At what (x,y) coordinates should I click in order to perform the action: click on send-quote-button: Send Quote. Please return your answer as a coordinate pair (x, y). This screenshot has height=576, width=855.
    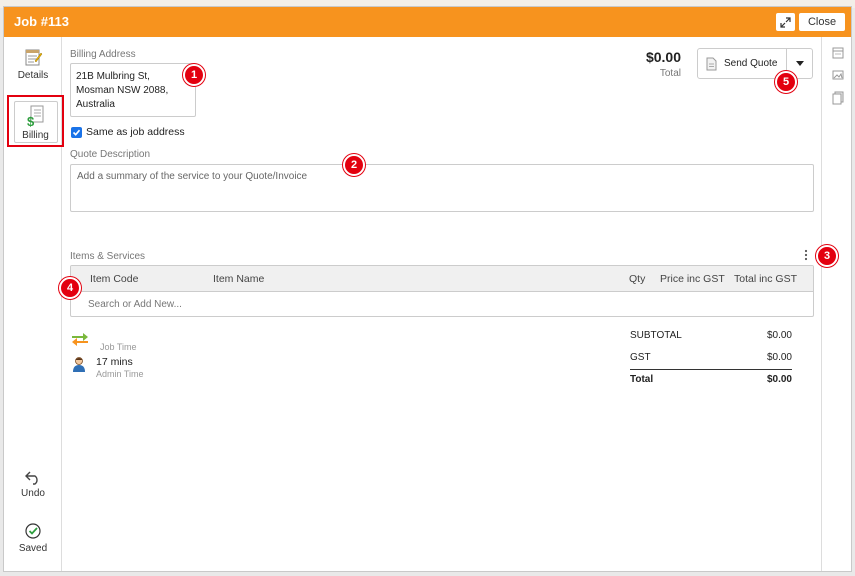
    Looking at the image, I should click on (742, 63).